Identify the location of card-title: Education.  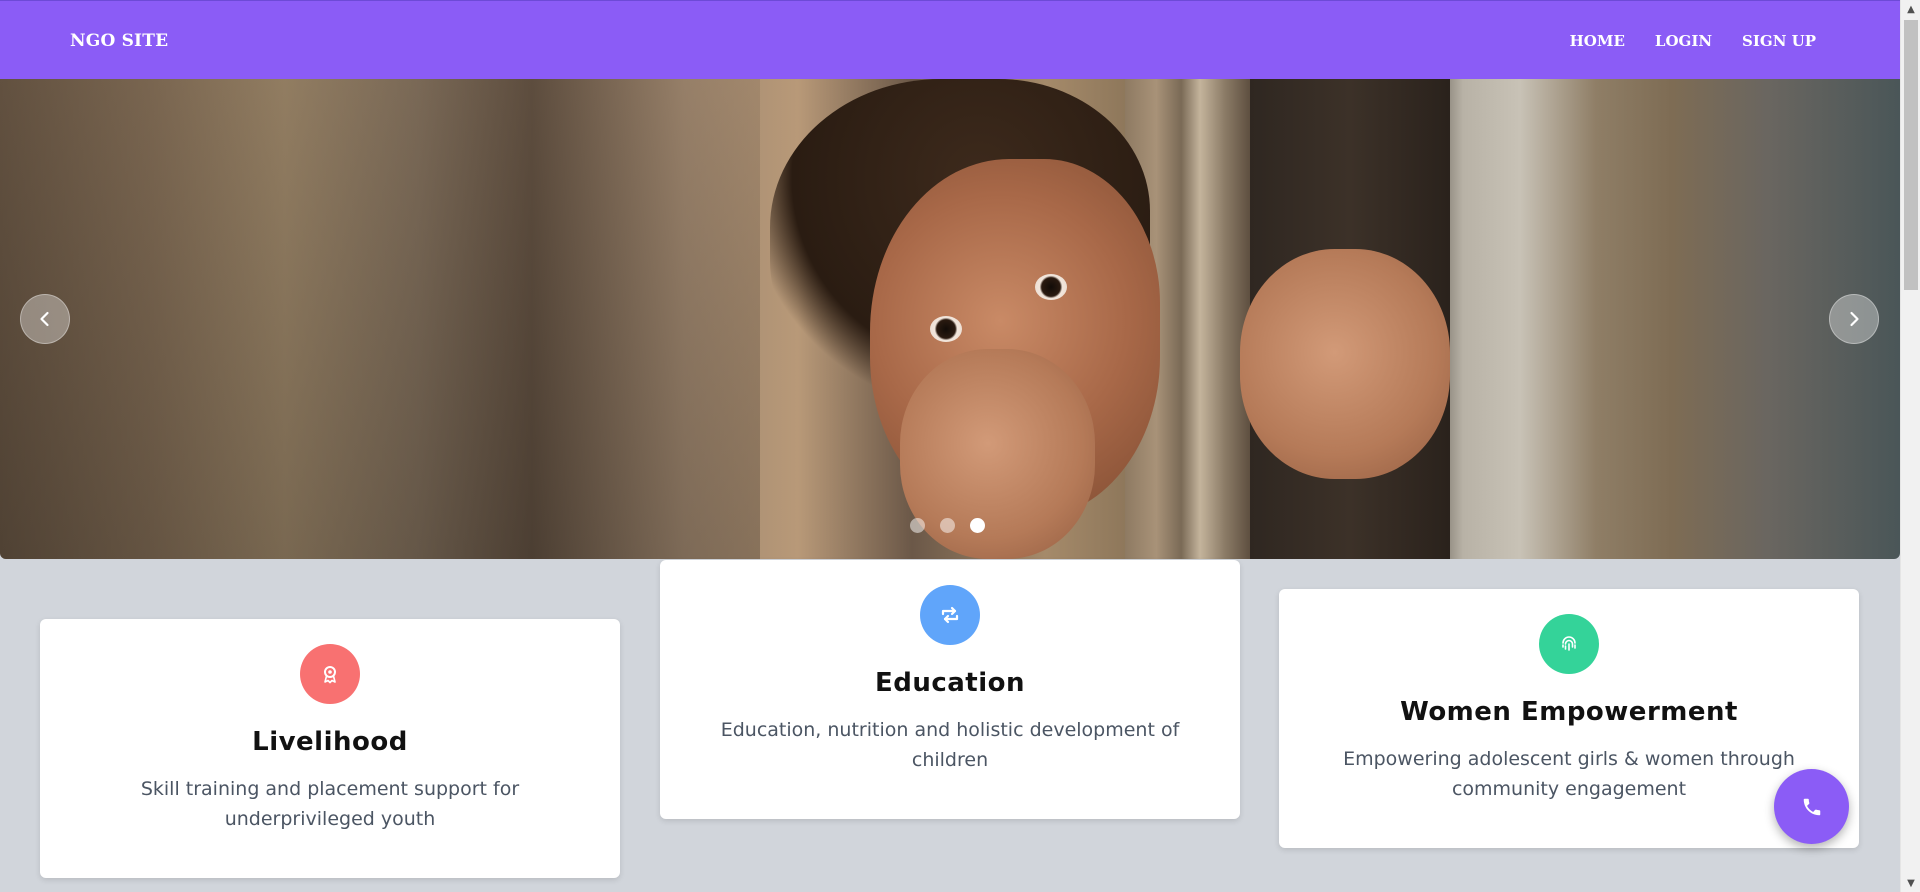
(950, 683).